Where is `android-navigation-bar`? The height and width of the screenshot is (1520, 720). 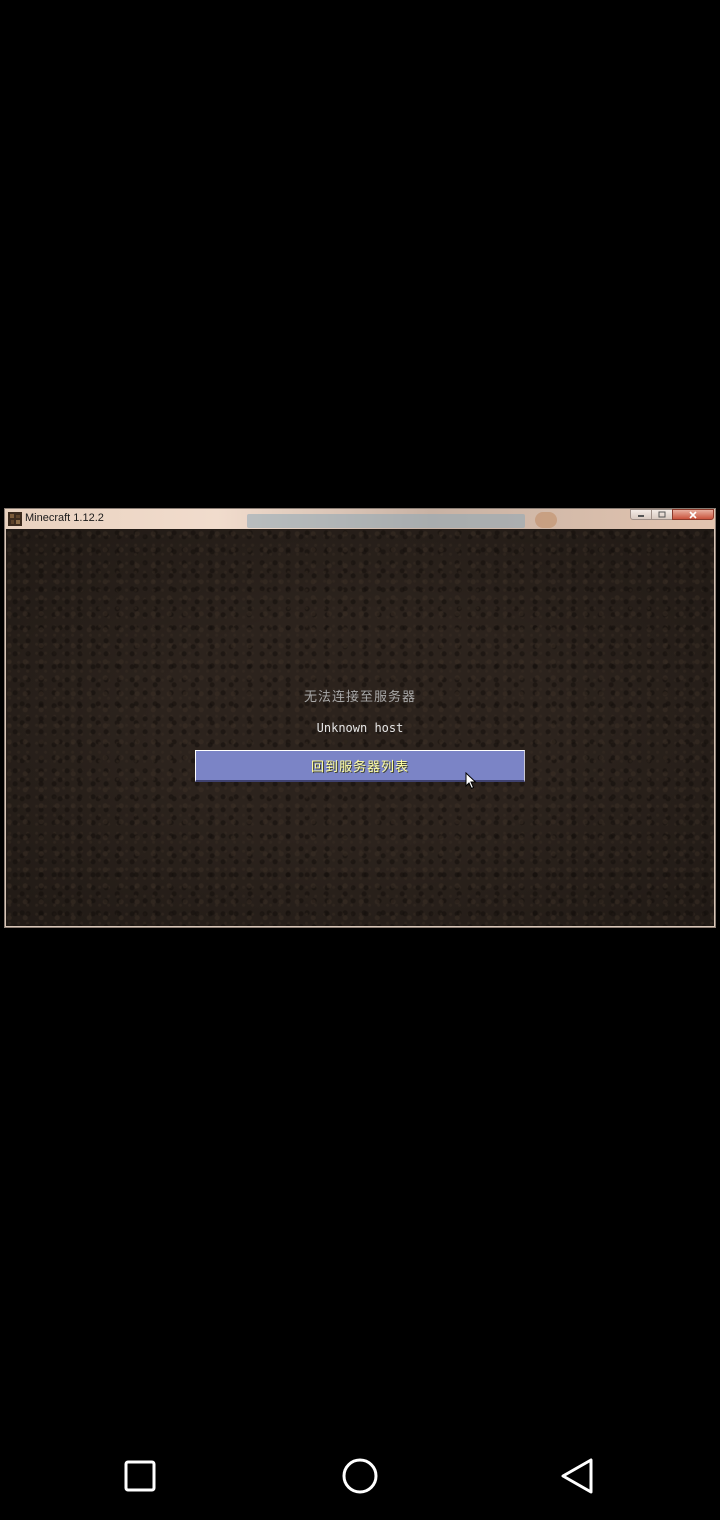
android-navigation-bar is located at coordinates (360, 1475).